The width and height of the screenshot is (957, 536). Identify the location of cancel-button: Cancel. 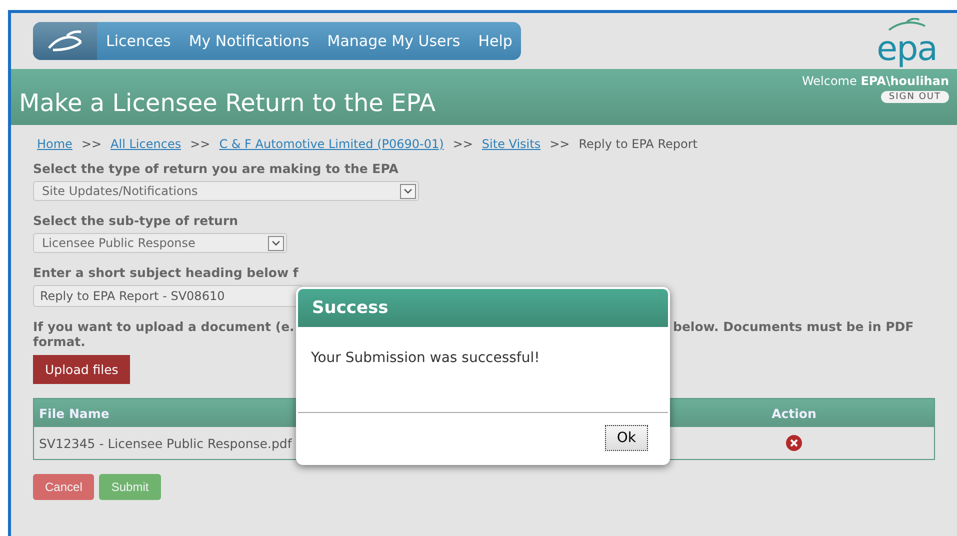
(63, 487).